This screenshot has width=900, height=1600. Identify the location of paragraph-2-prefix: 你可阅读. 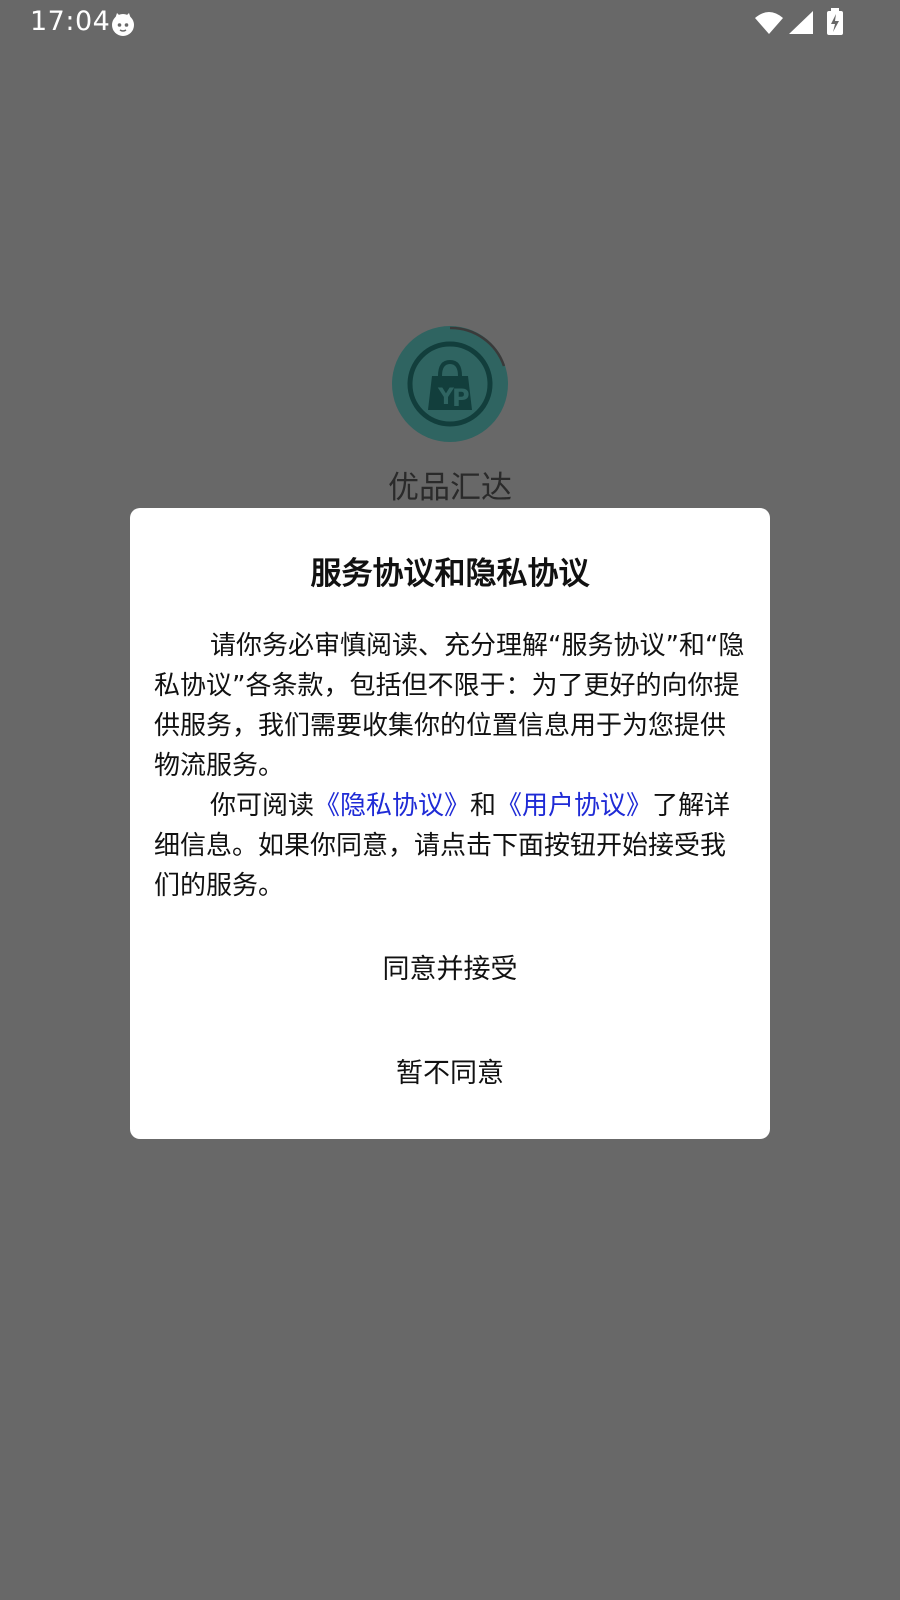
(262, 806).